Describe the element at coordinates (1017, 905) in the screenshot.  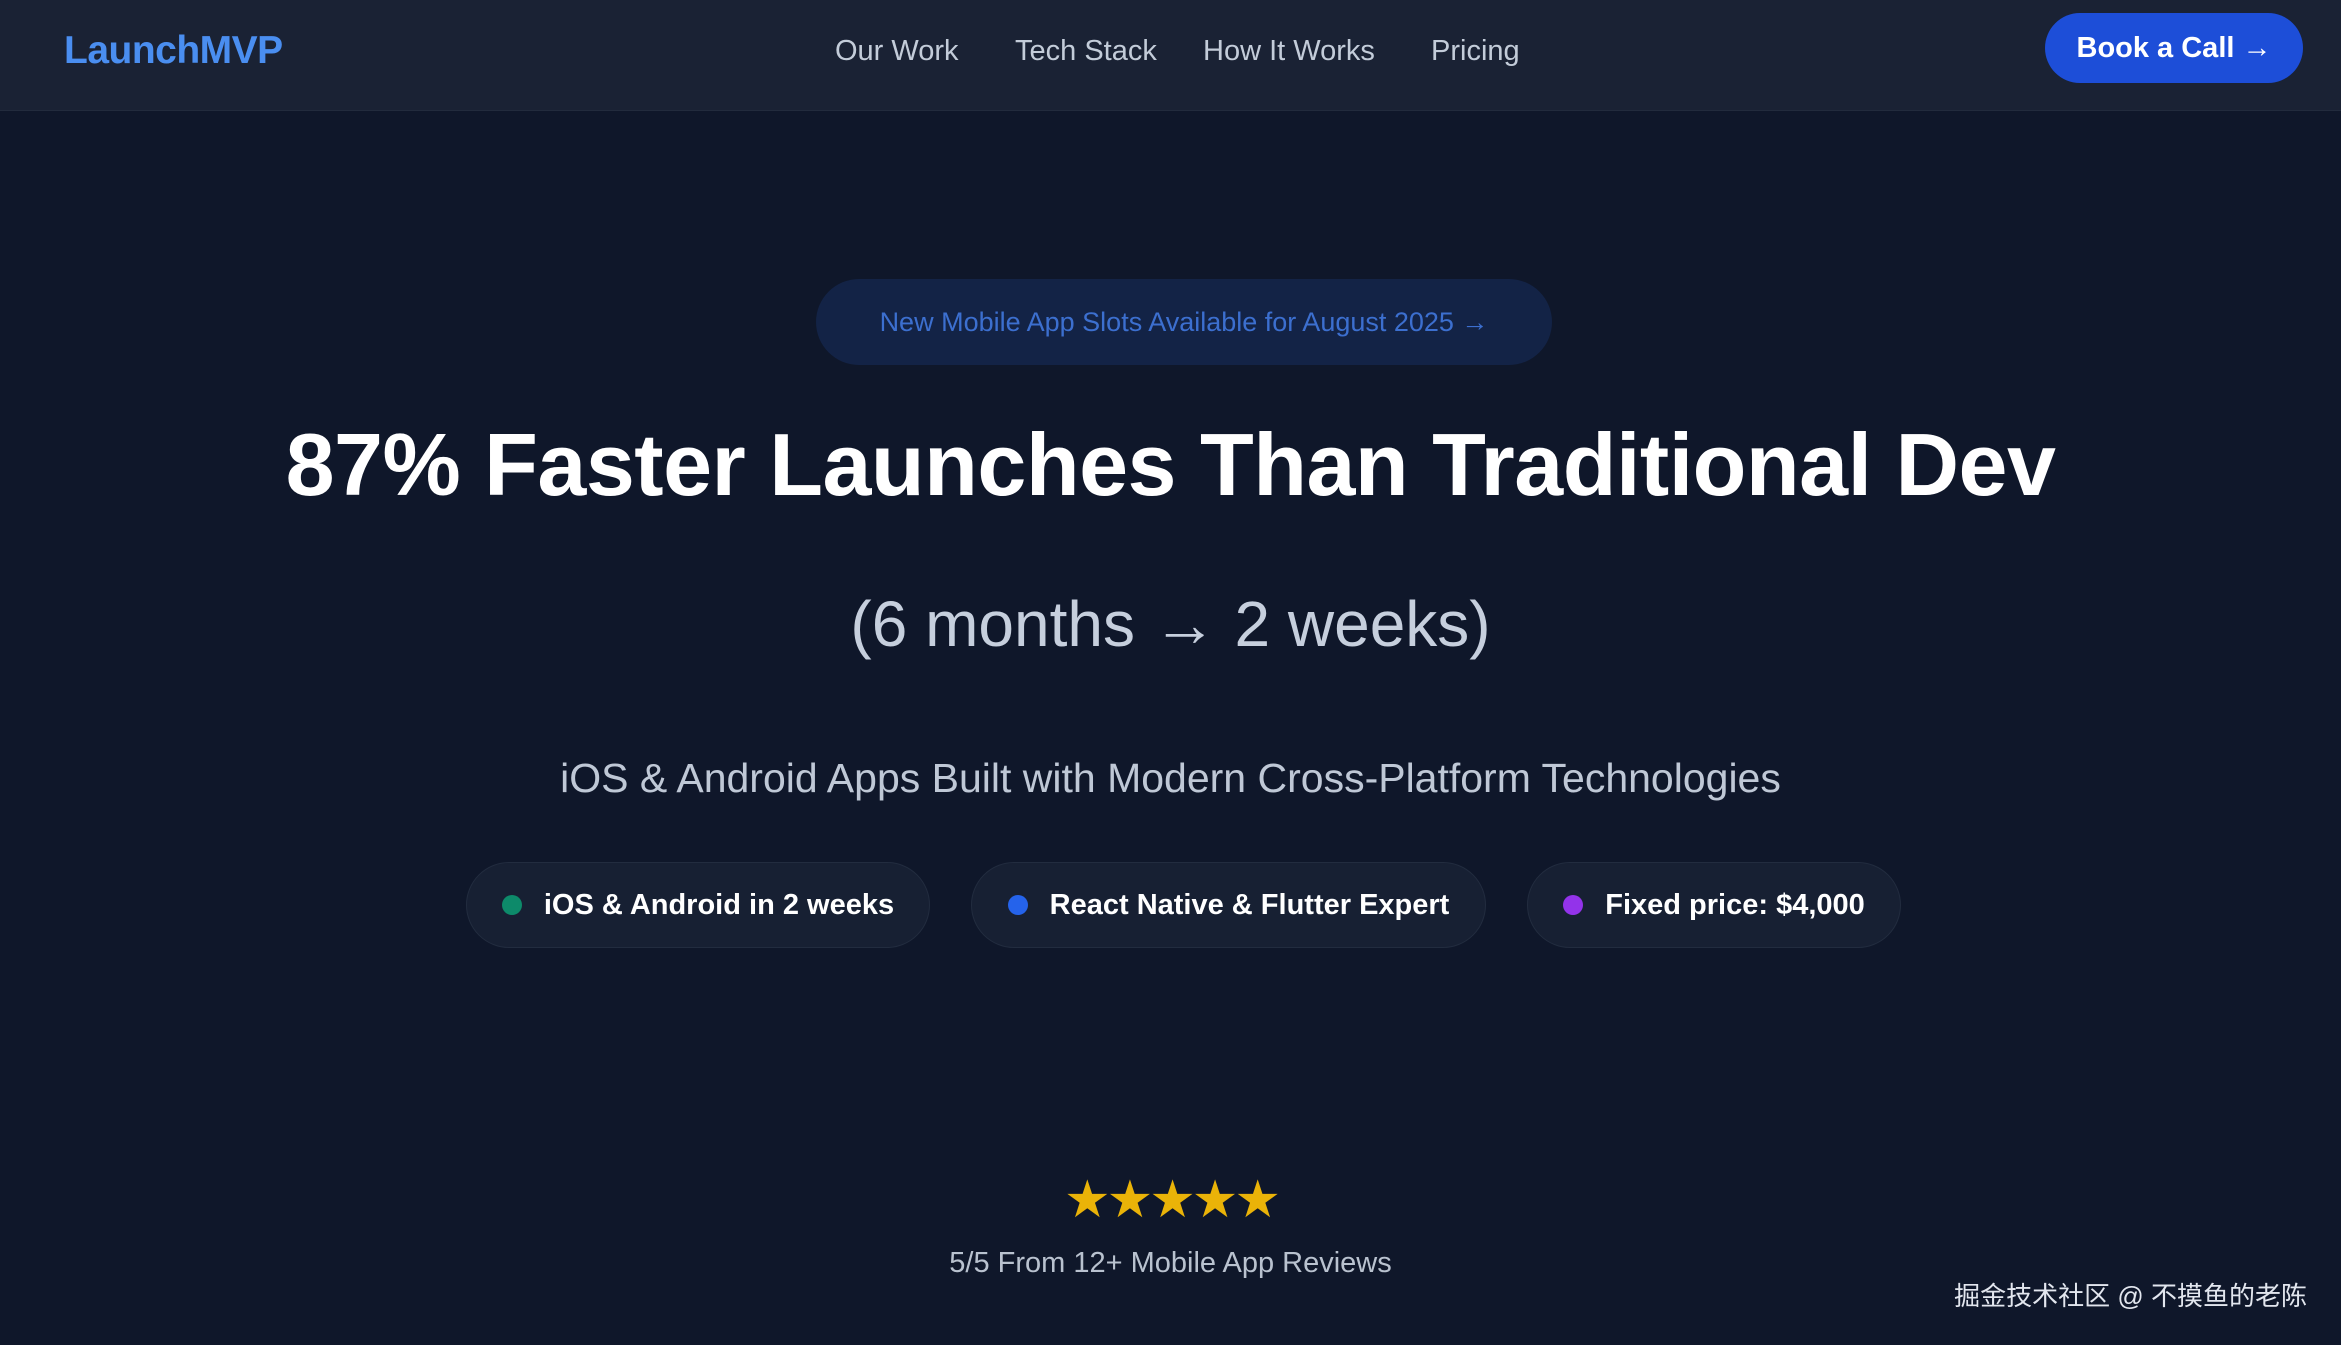
I see `blue-dot-icon` at that location.